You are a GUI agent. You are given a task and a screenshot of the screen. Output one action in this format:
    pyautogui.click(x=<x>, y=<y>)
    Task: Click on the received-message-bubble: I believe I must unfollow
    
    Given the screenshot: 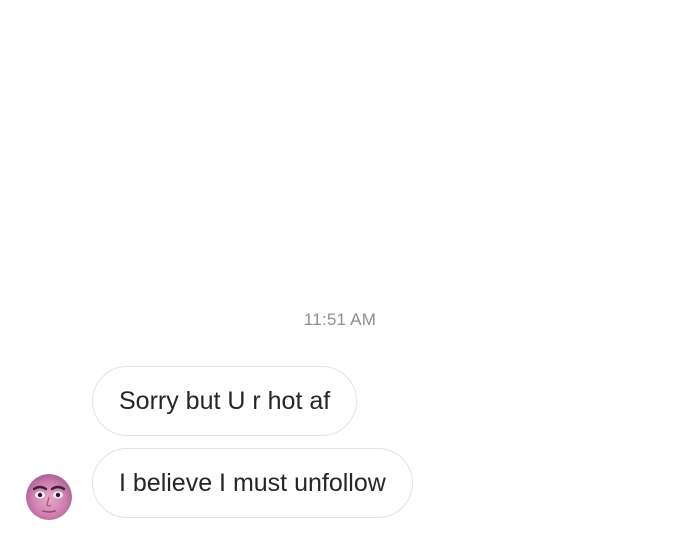 What is the action you would take?
    pyautogui.click(x=252, y=483)
    